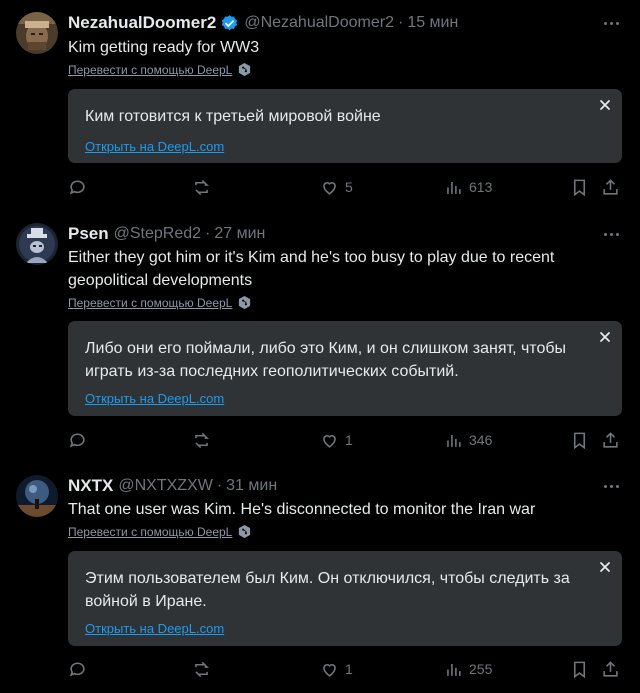 The image size is (640, 693). I want to click on view-count: 346, so click(481, 440).